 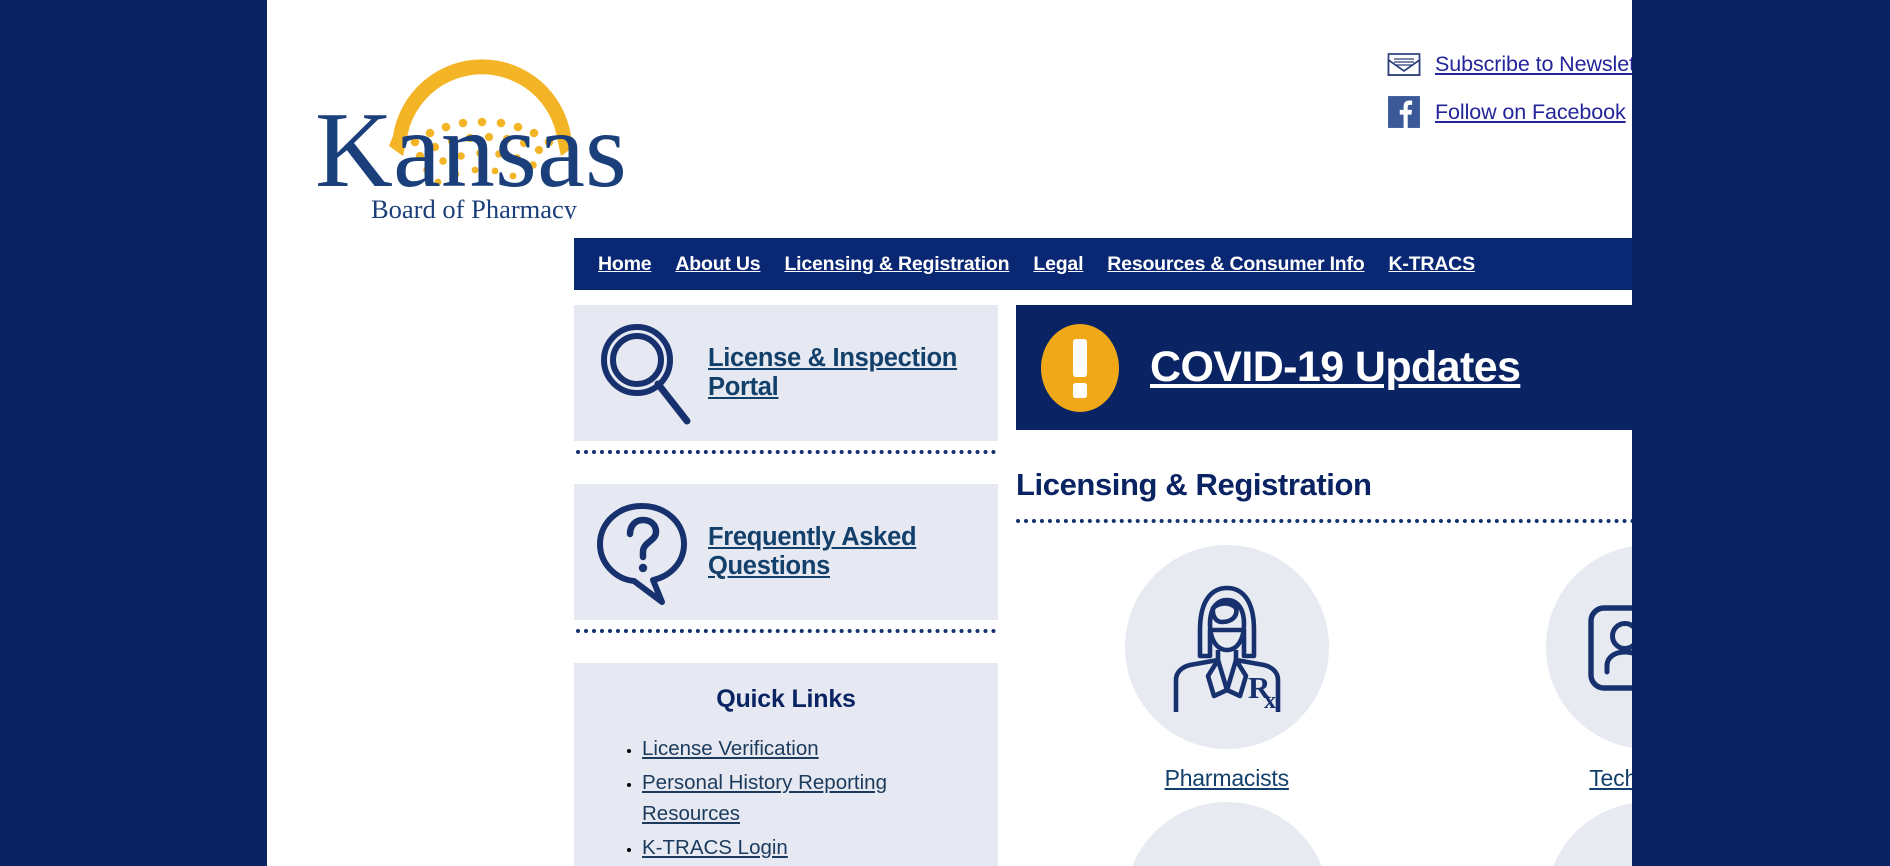 What do you see at coordinates (646, 374) in the screenshot?
I see `magnifier-icon` at bounding box center [646, 374].